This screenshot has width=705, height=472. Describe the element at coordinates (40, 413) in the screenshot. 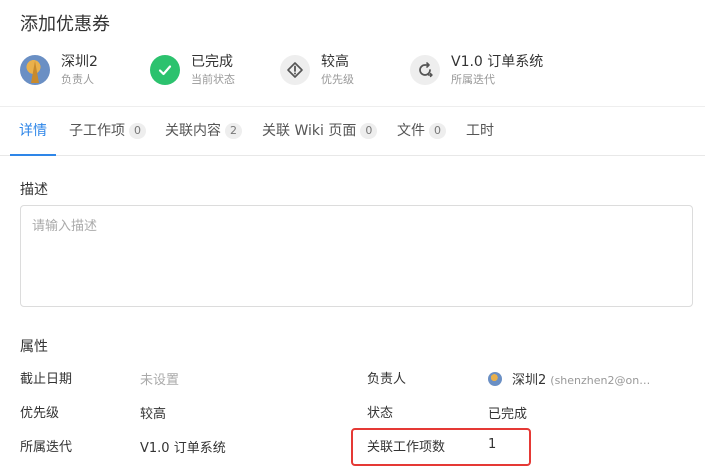

I see `priority-label: 优先级` at that location.